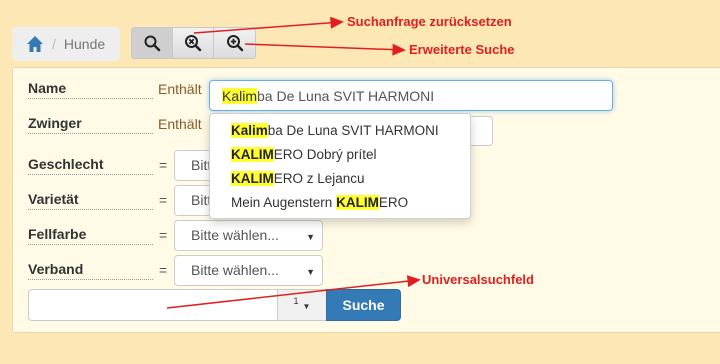 This screenshot has height=364, width=720. What do you see at coordinates (90, 200) in the screenshot?
I see `label-varietaet: Varietät` at bounding box center [90, 200].